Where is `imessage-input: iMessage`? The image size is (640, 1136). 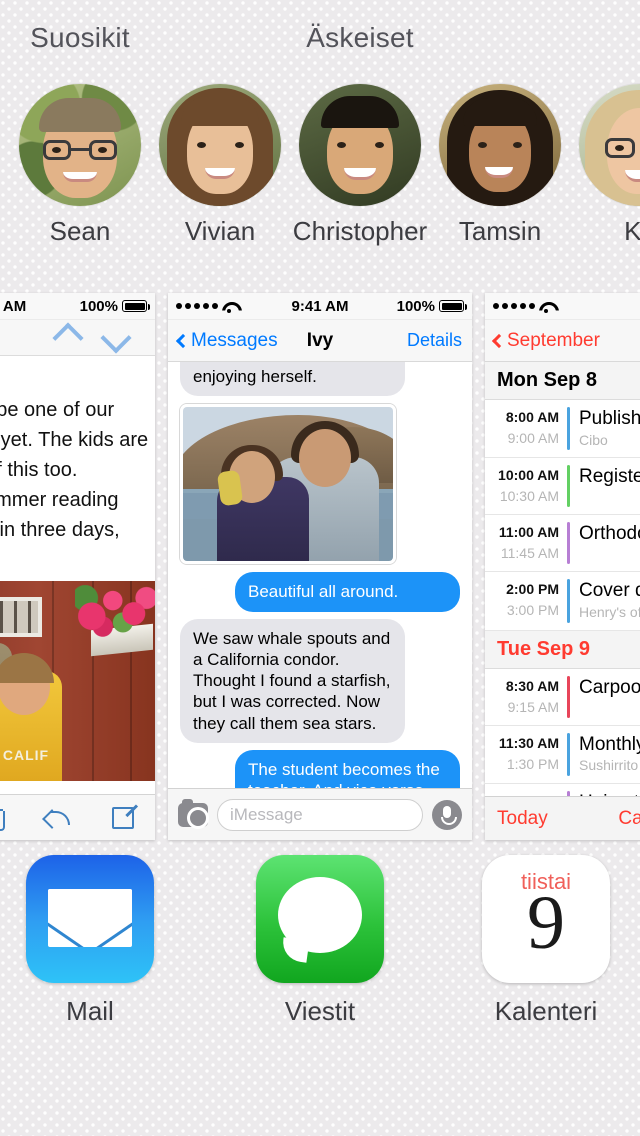
imessage-input: iMessage is located at coordinates (320, 814).